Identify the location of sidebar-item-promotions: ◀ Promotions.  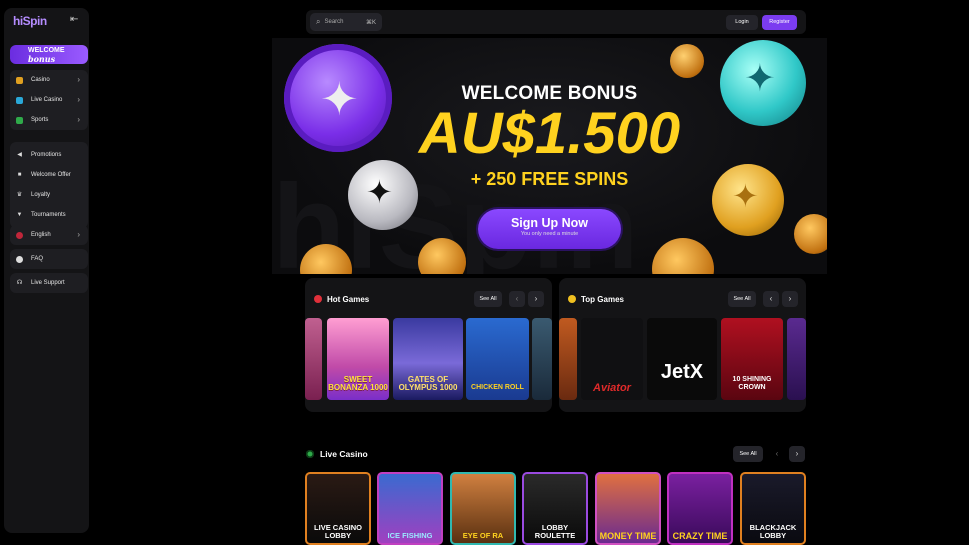
(49, 155).